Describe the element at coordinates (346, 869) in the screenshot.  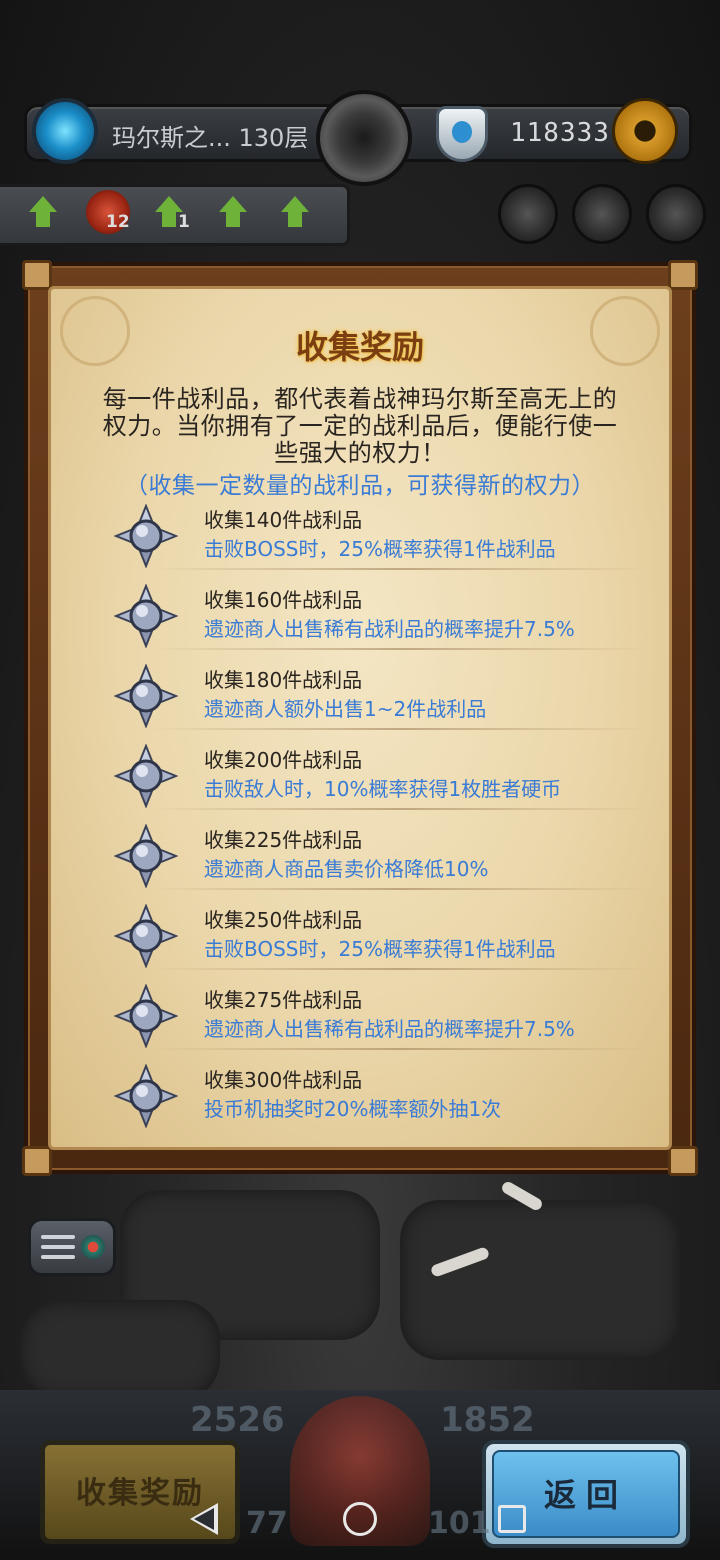
I see `reward-desc: 遗迹商人商品售卖价格降低10%` at that location.